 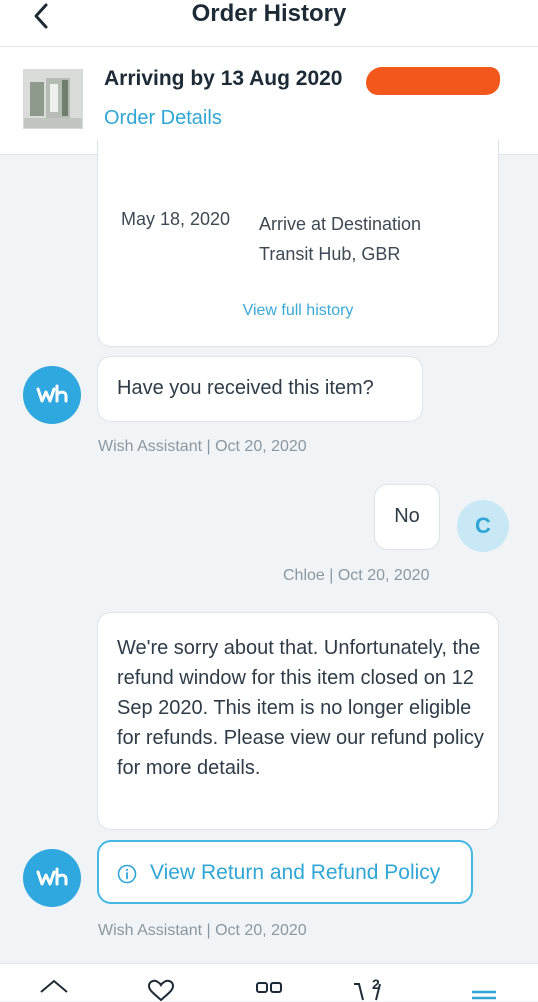 What do you see at coordinates (298, 311) in the screenshot?
I see `view-full-history-link: View full history` at bounding box center [298, 311].